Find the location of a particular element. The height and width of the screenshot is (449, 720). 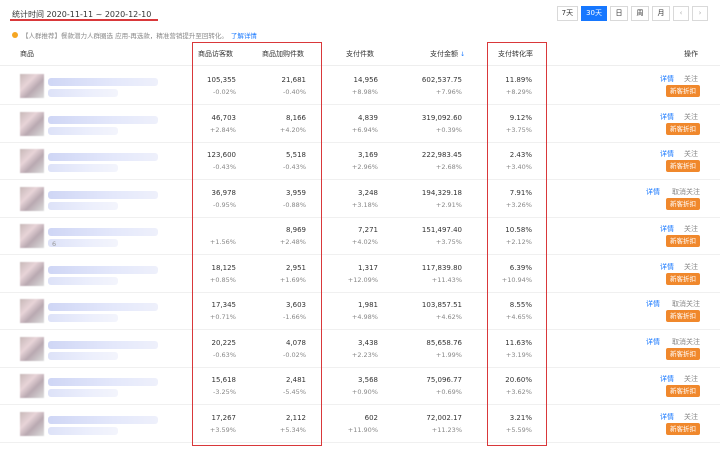

cell-pay-amount: 194,329.18 is located at coordinates (441, 192).